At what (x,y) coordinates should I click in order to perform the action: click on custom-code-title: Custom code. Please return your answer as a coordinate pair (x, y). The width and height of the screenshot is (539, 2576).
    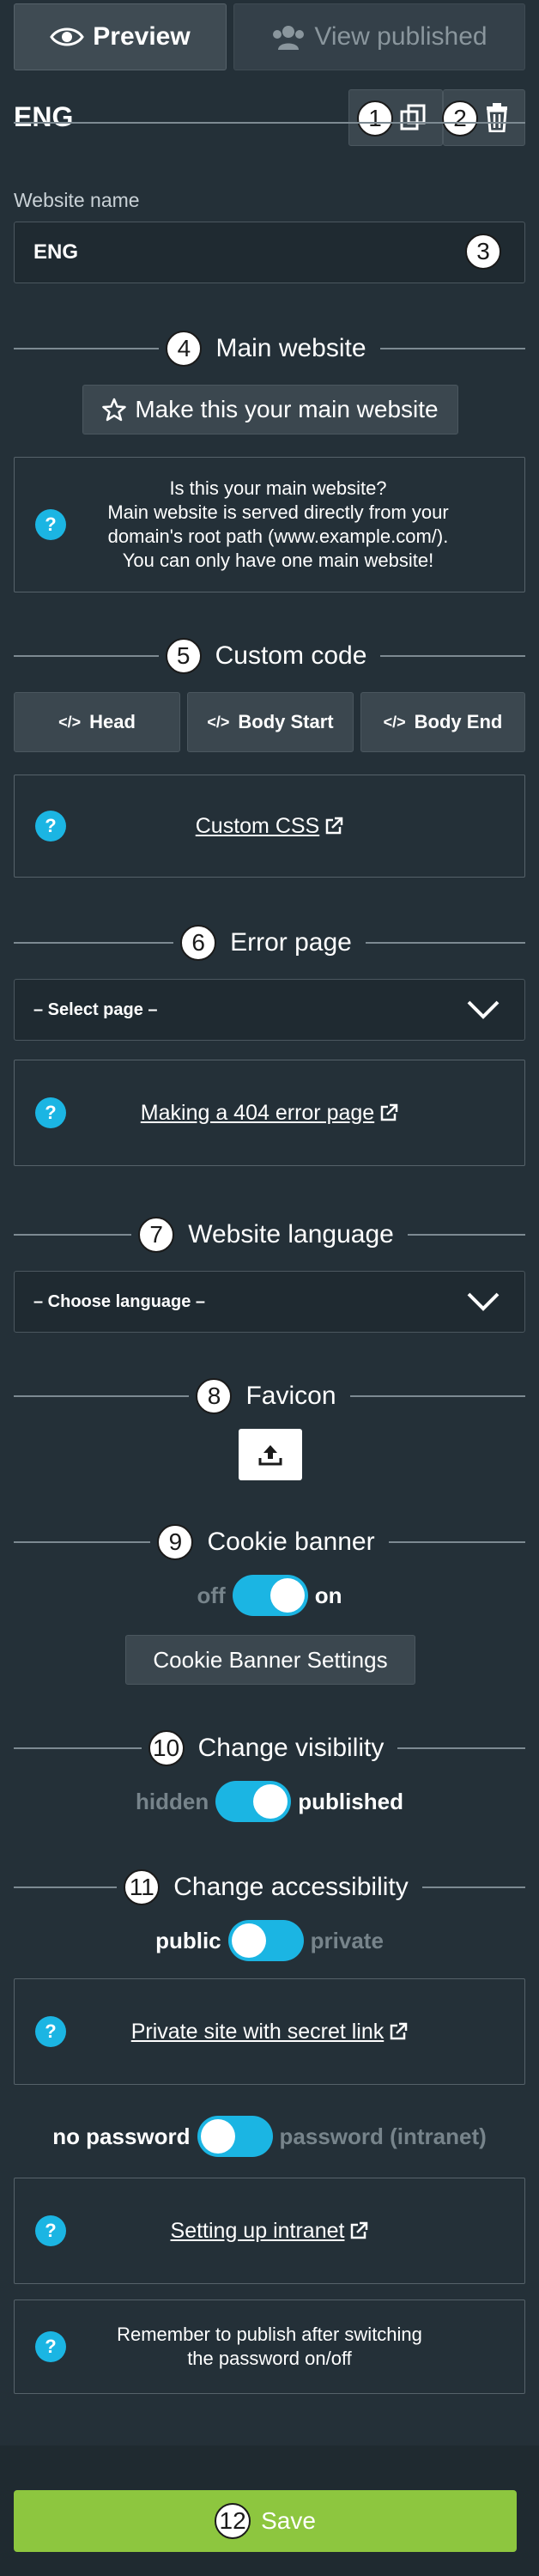
    Looking at the image, I should click on (291, 655).